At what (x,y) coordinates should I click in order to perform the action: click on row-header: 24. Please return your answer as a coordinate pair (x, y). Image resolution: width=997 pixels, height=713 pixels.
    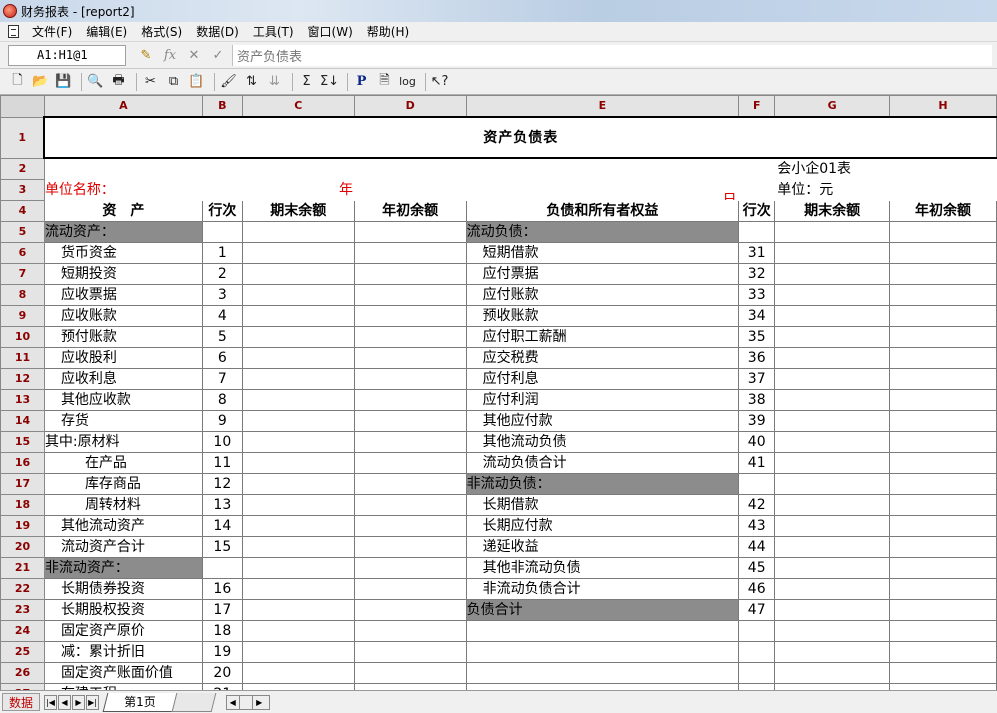
    Looking at the image, I should click on (22, 631).